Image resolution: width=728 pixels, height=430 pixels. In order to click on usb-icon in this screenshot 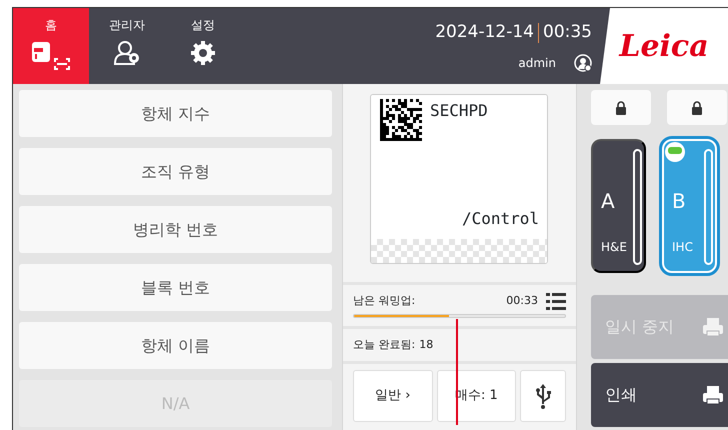, I will do `click(543, 396)`.